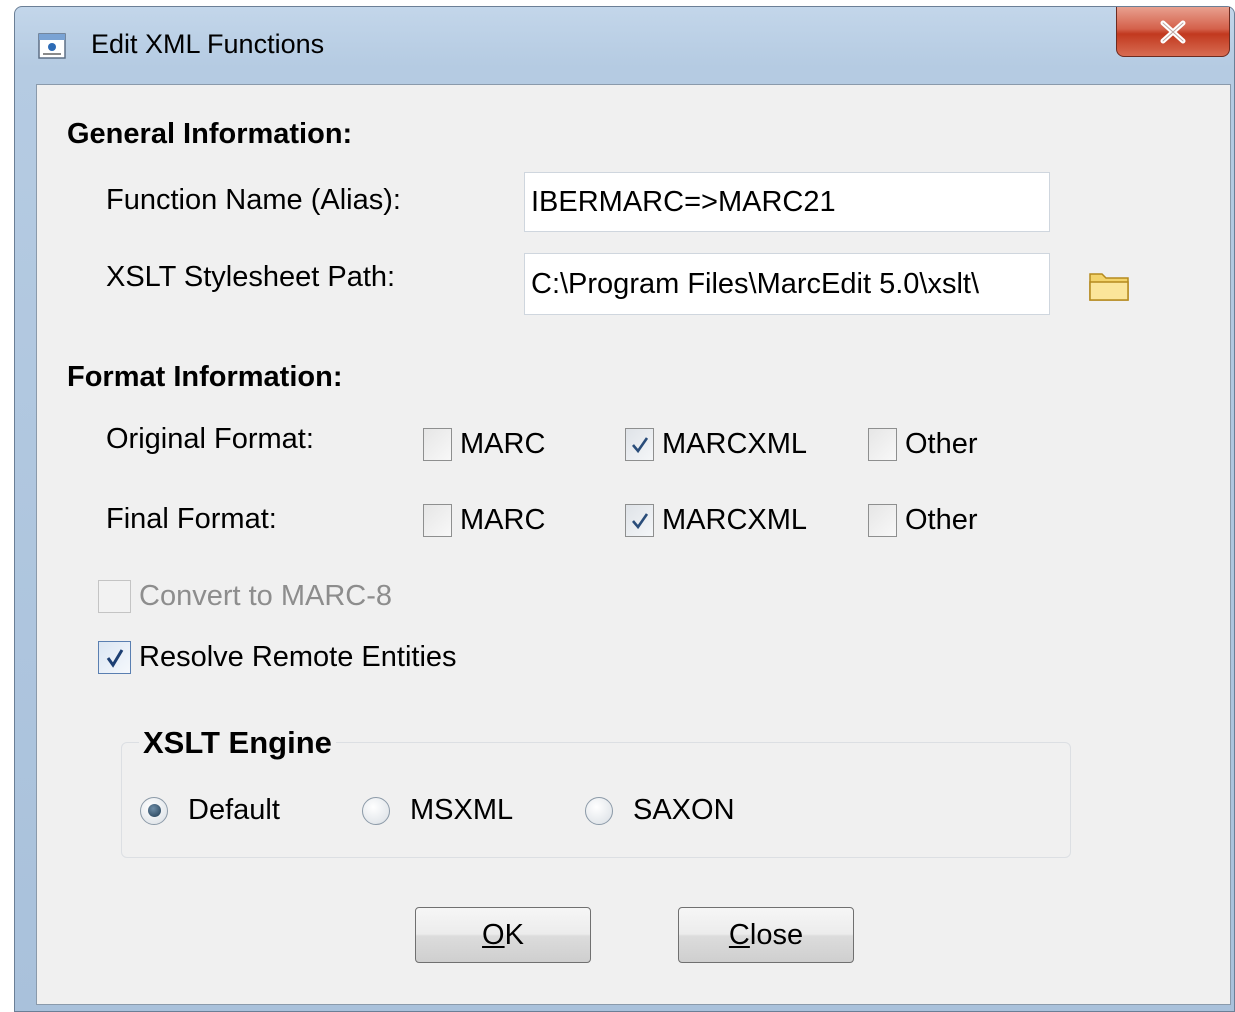 The width and height of the screenshot is (1235, 1012). I want to click on ok-button: OK, so click(503, 935).